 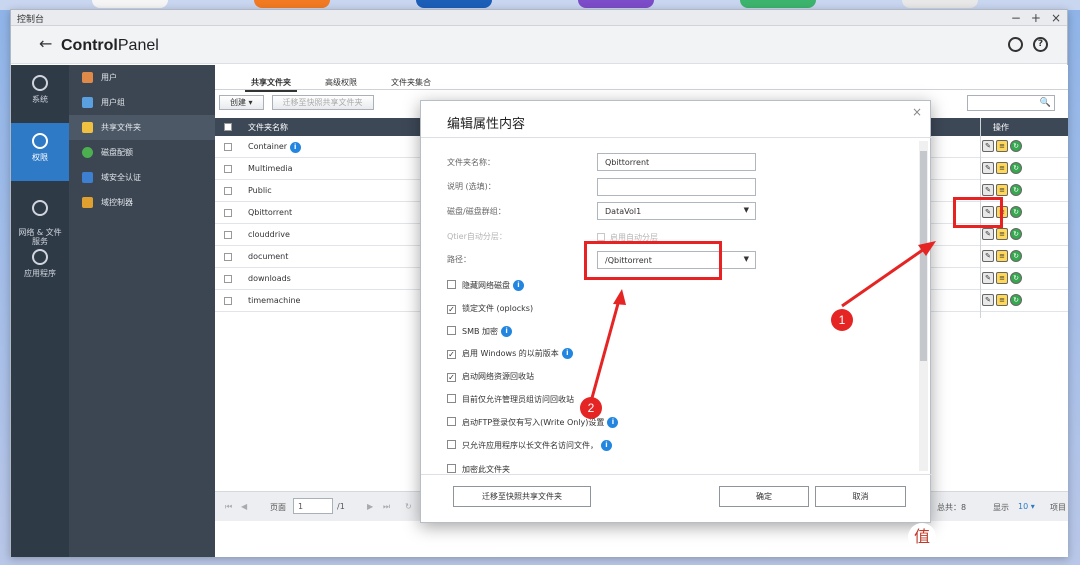 I want to click on watermark-text: 什么值得买, so click(x=990, y=536).